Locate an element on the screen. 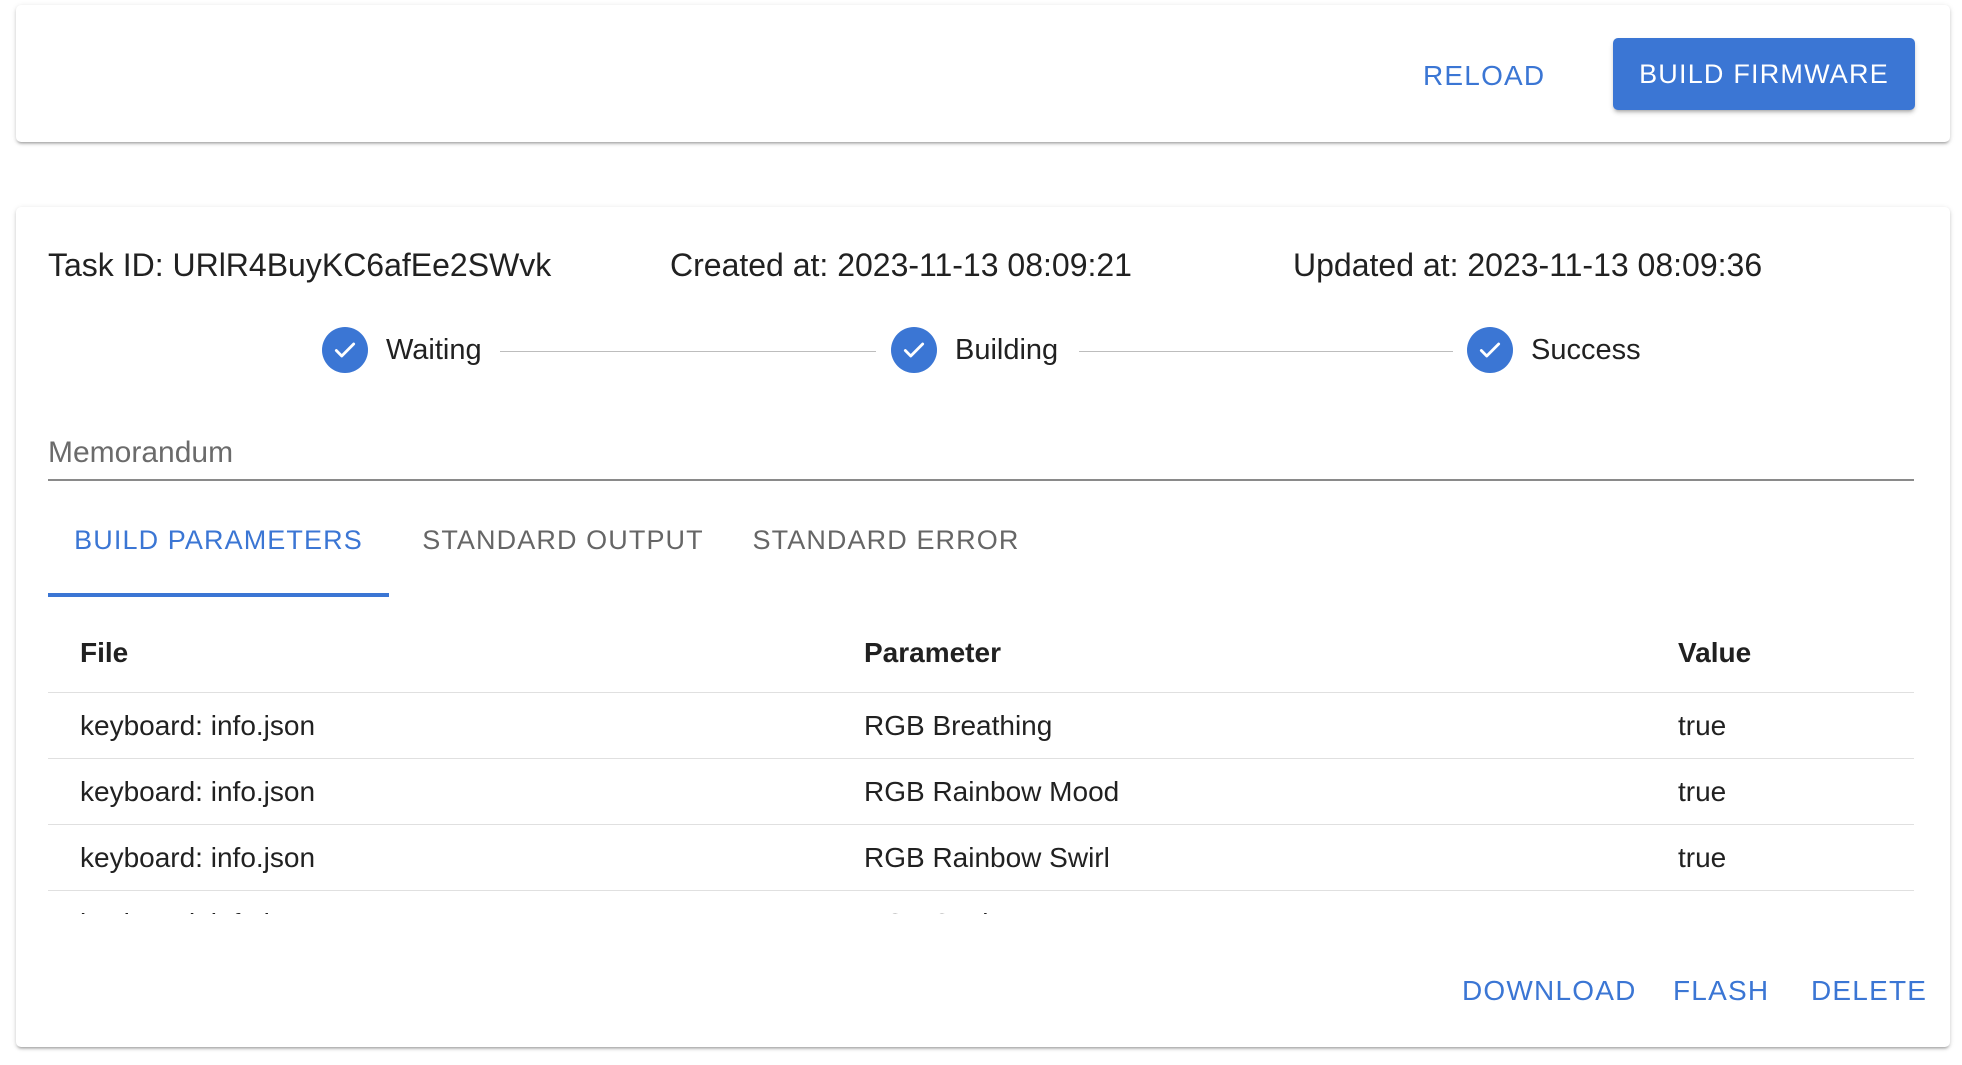 The image size is (1962, 1065). step-label: Waiting is located at coordinates (434, 349).